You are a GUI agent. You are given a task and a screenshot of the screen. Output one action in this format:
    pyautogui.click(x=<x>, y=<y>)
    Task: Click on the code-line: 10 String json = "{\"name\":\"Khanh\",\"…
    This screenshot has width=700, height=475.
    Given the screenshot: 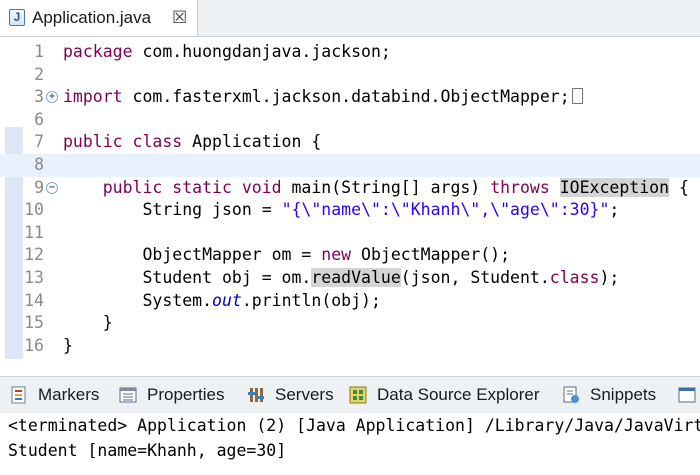 What is the action you would take?
    pyautogui.click(x=350, y=210)
    